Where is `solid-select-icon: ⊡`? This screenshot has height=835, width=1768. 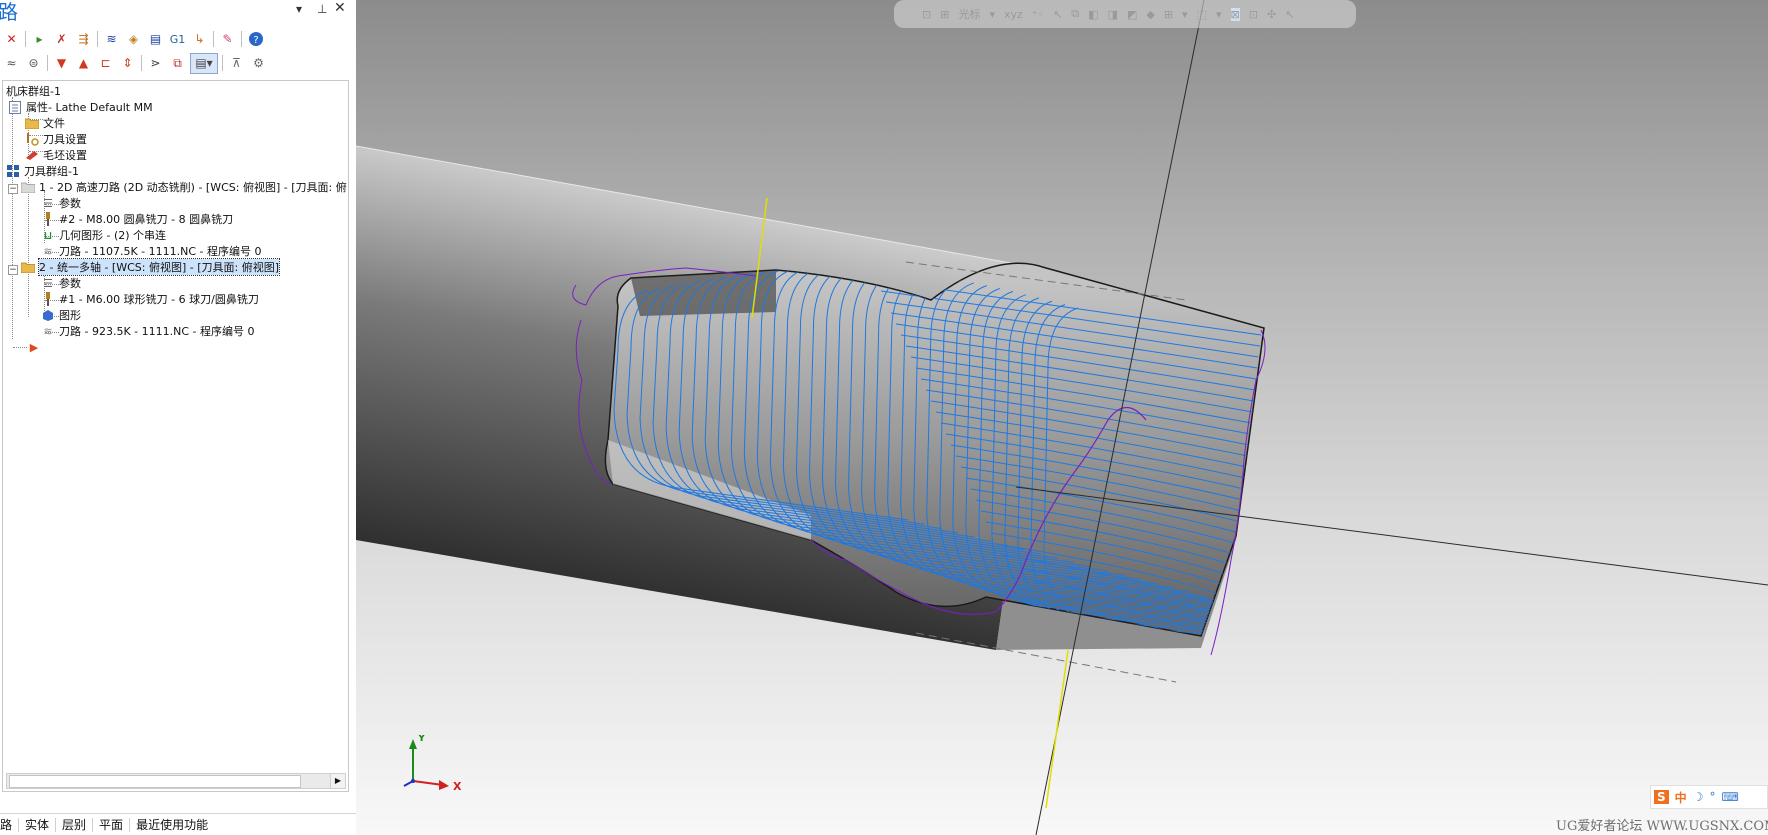
solid-select-icon: ⊡ is located at coordinates (1253, 14).